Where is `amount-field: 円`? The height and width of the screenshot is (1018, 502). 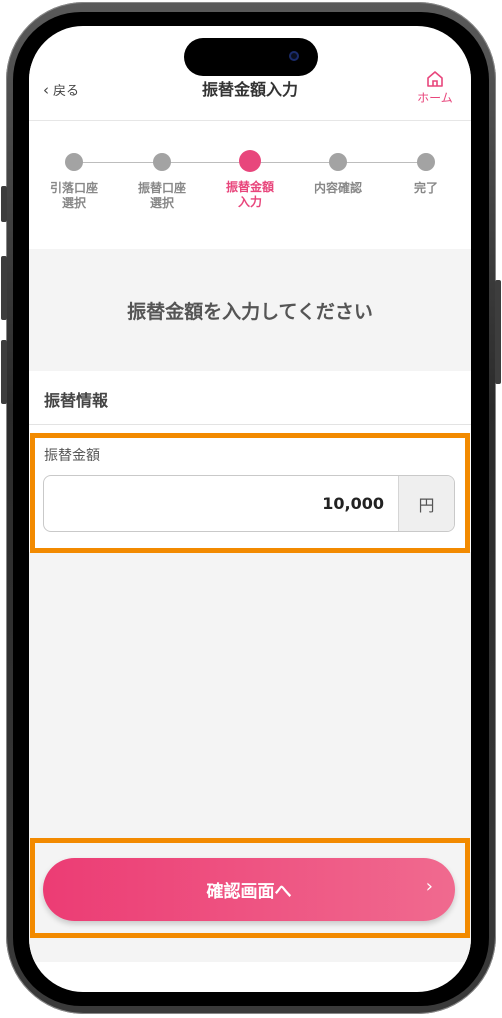 amount-field: 円 is located at coordinates (249, 503).